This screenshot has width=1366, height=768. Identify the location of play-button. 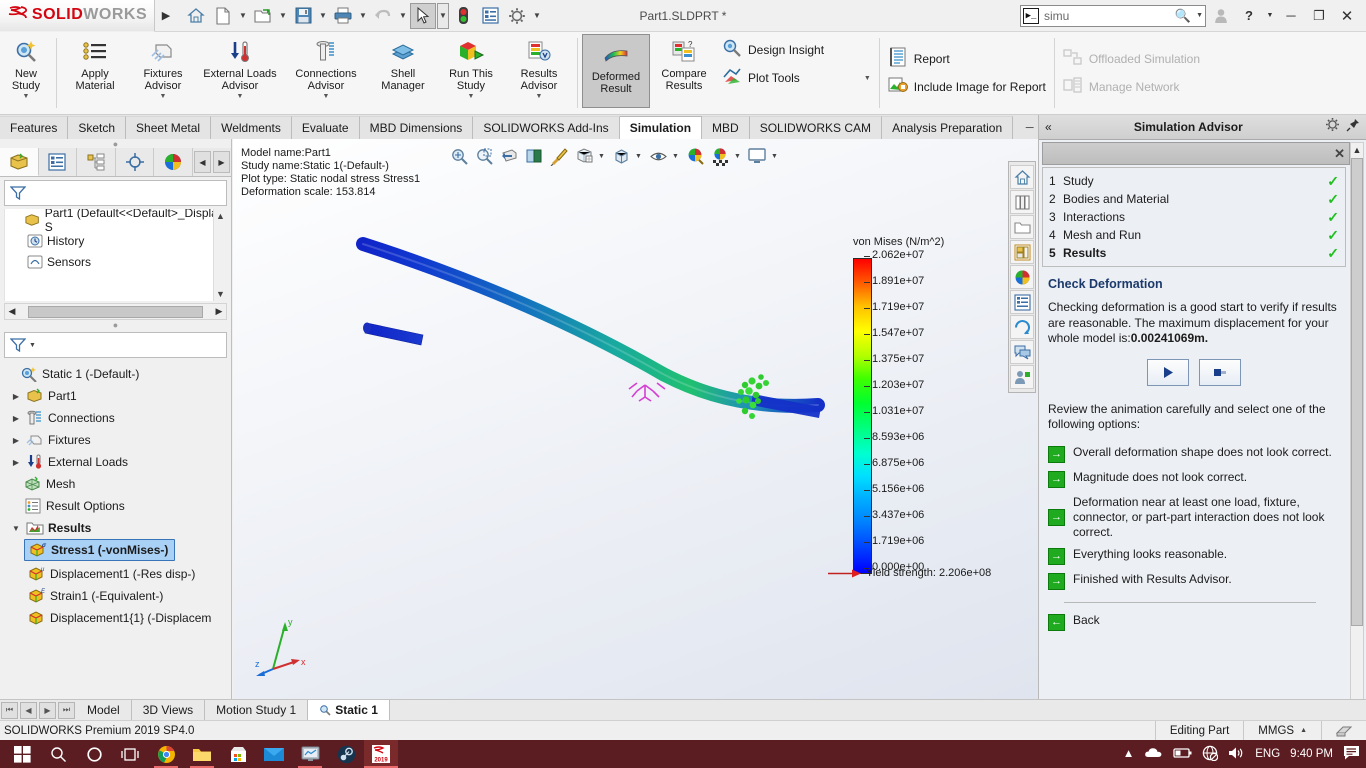
(1168, 372).